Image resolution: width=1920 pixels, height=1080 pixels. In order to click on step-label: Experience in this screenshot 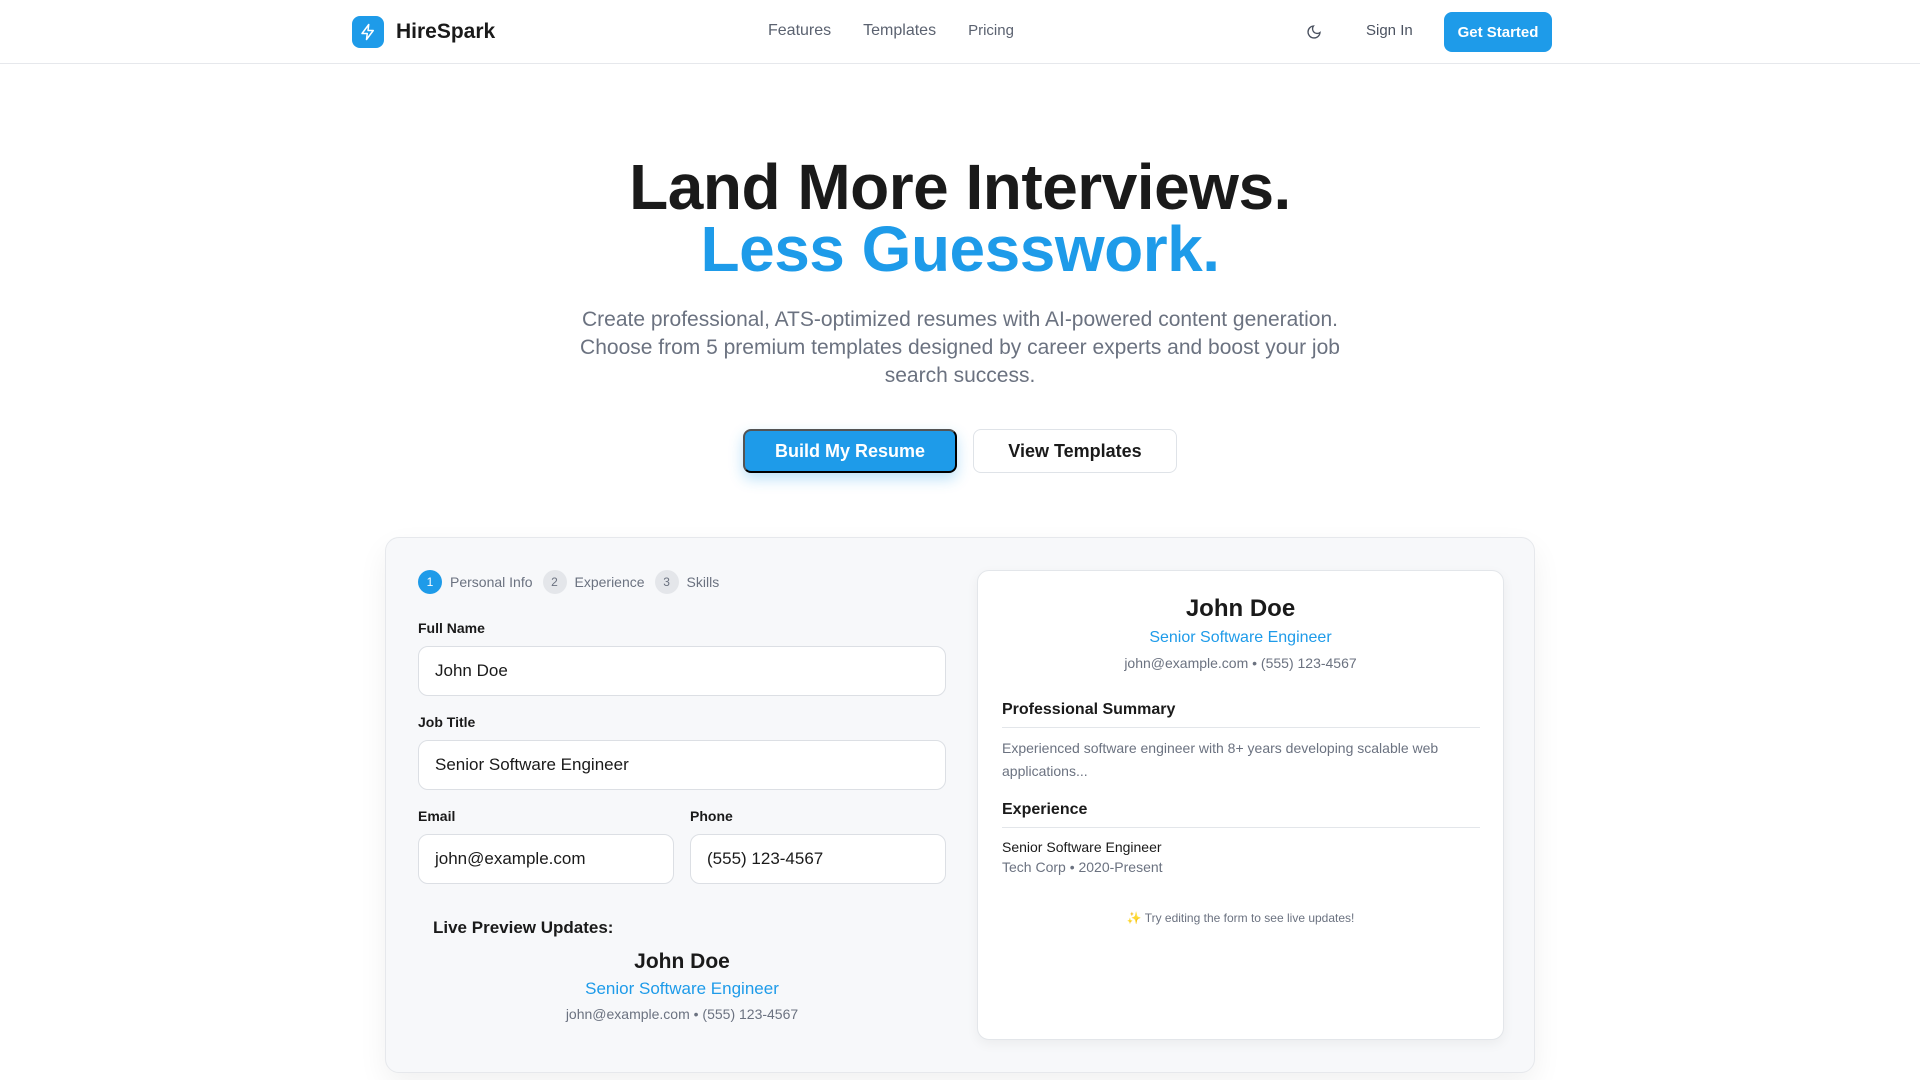, I will do `click(609, 582)`.